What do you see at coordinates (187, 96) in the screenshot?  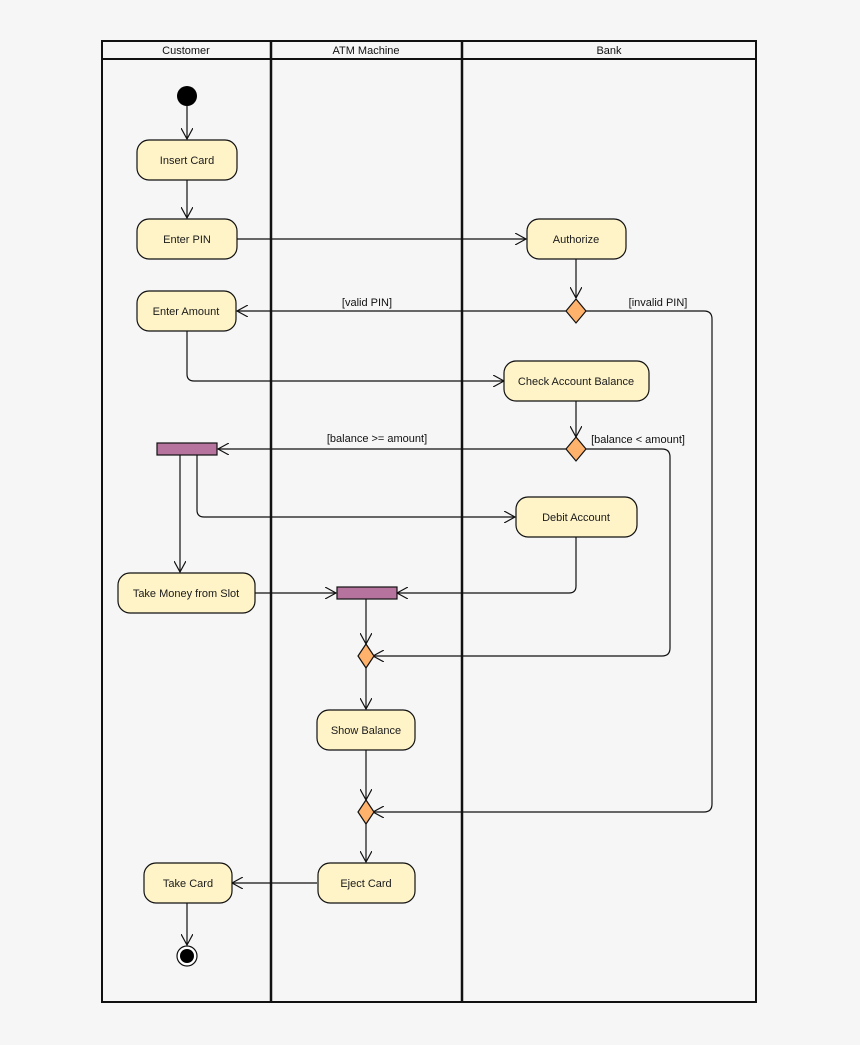 I see `initial-node` at bounding box center [187, 96].